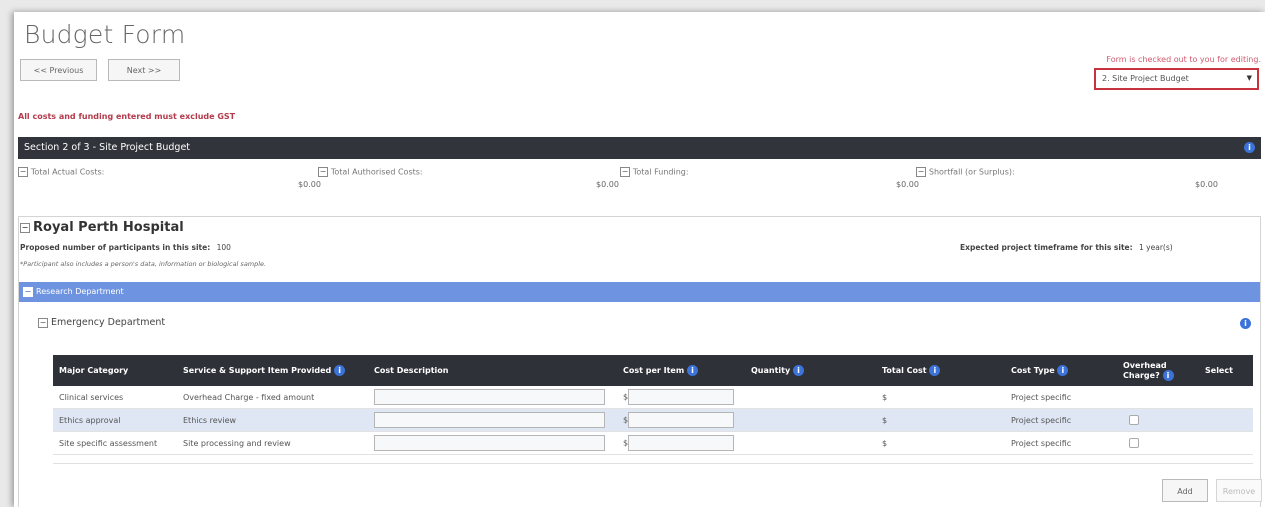 The image size is (1265, 507). What do you see at coordinates (272, 443) in the screenshot?
I see `service-item-cell: Site processing and review` at bounding box center [272, 443].